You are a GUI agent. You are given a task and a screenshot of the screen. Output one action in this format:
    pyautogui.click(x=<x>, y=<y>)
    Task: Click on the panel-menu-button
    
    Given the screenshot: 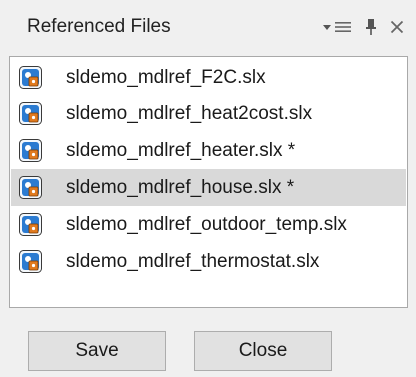 What is the action you would take?
    pyautogui.click(x=337, y=27)
    